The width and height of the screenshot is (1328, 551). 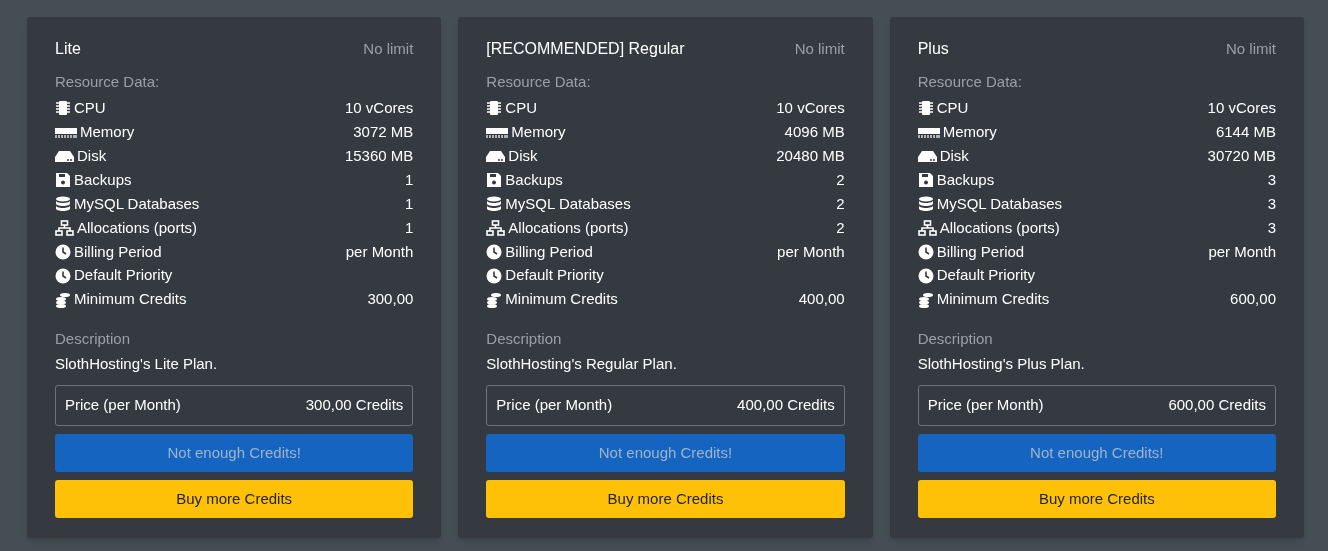 What do you see at coordinates (585, 49) in the screenshot?
I see `plan-title: [RECOMMENDED] Regular` at bounding box center [585, 49].